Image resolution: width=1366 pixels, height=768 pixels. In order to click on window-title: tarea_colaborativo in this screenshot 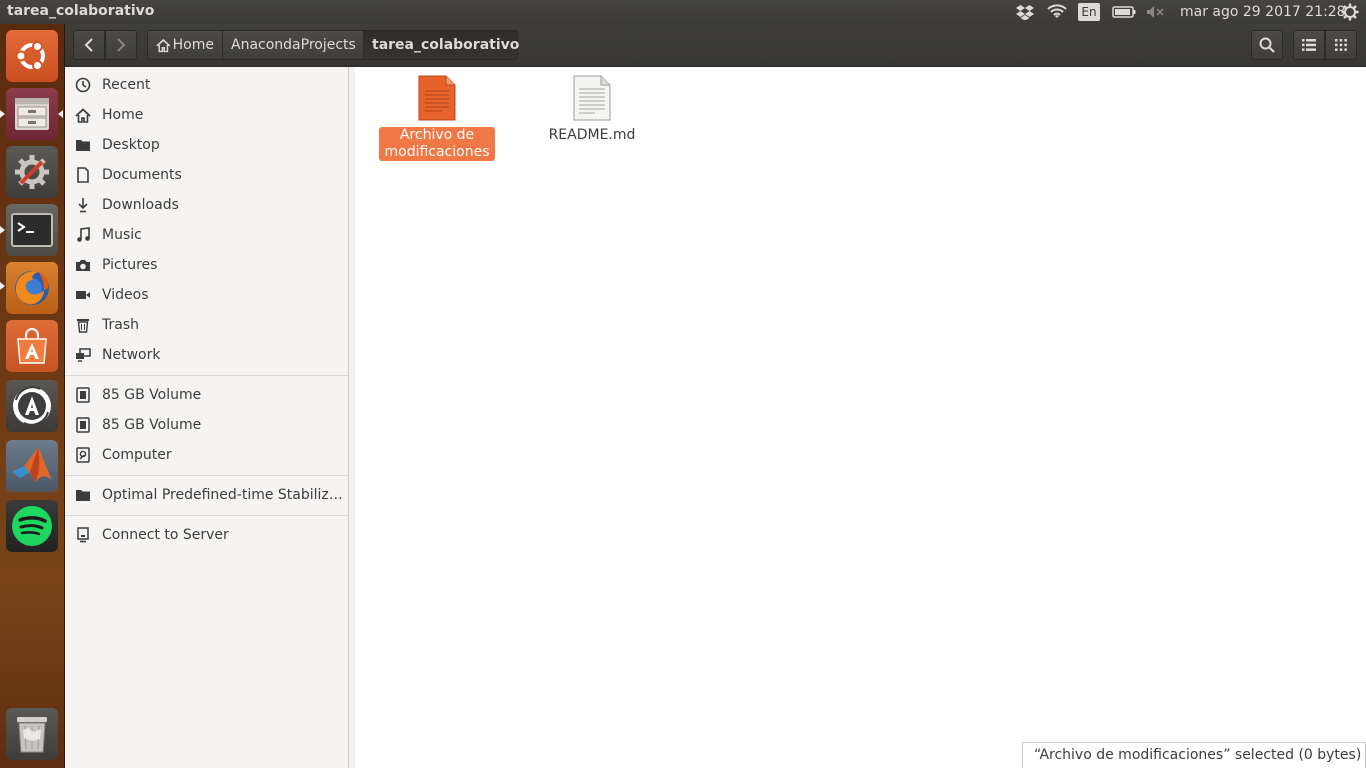, I will do `click(81, 11)`.